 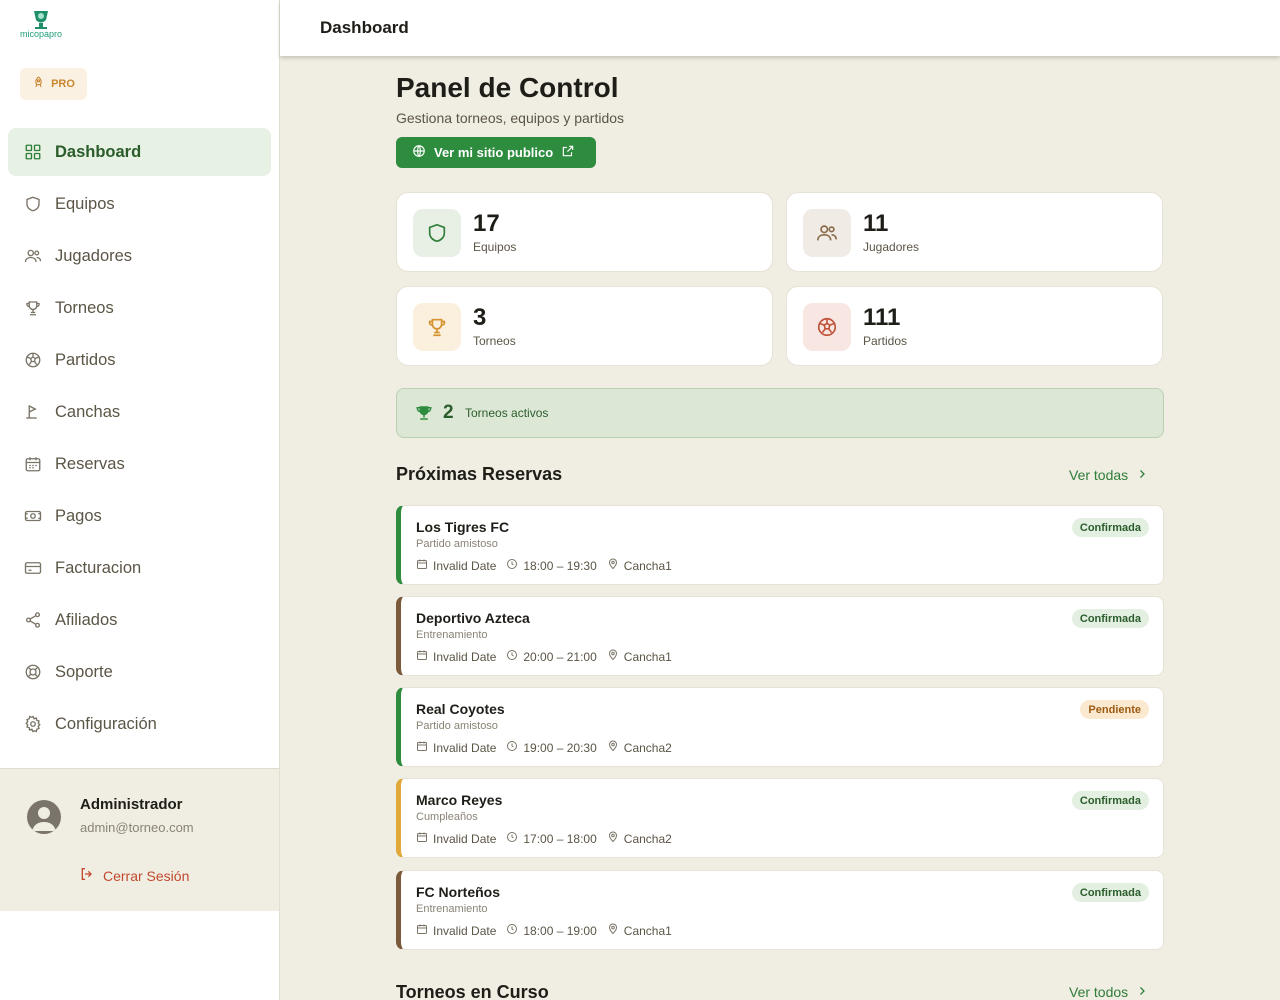 I want to click on users-icon, so click(x=33, y=256).